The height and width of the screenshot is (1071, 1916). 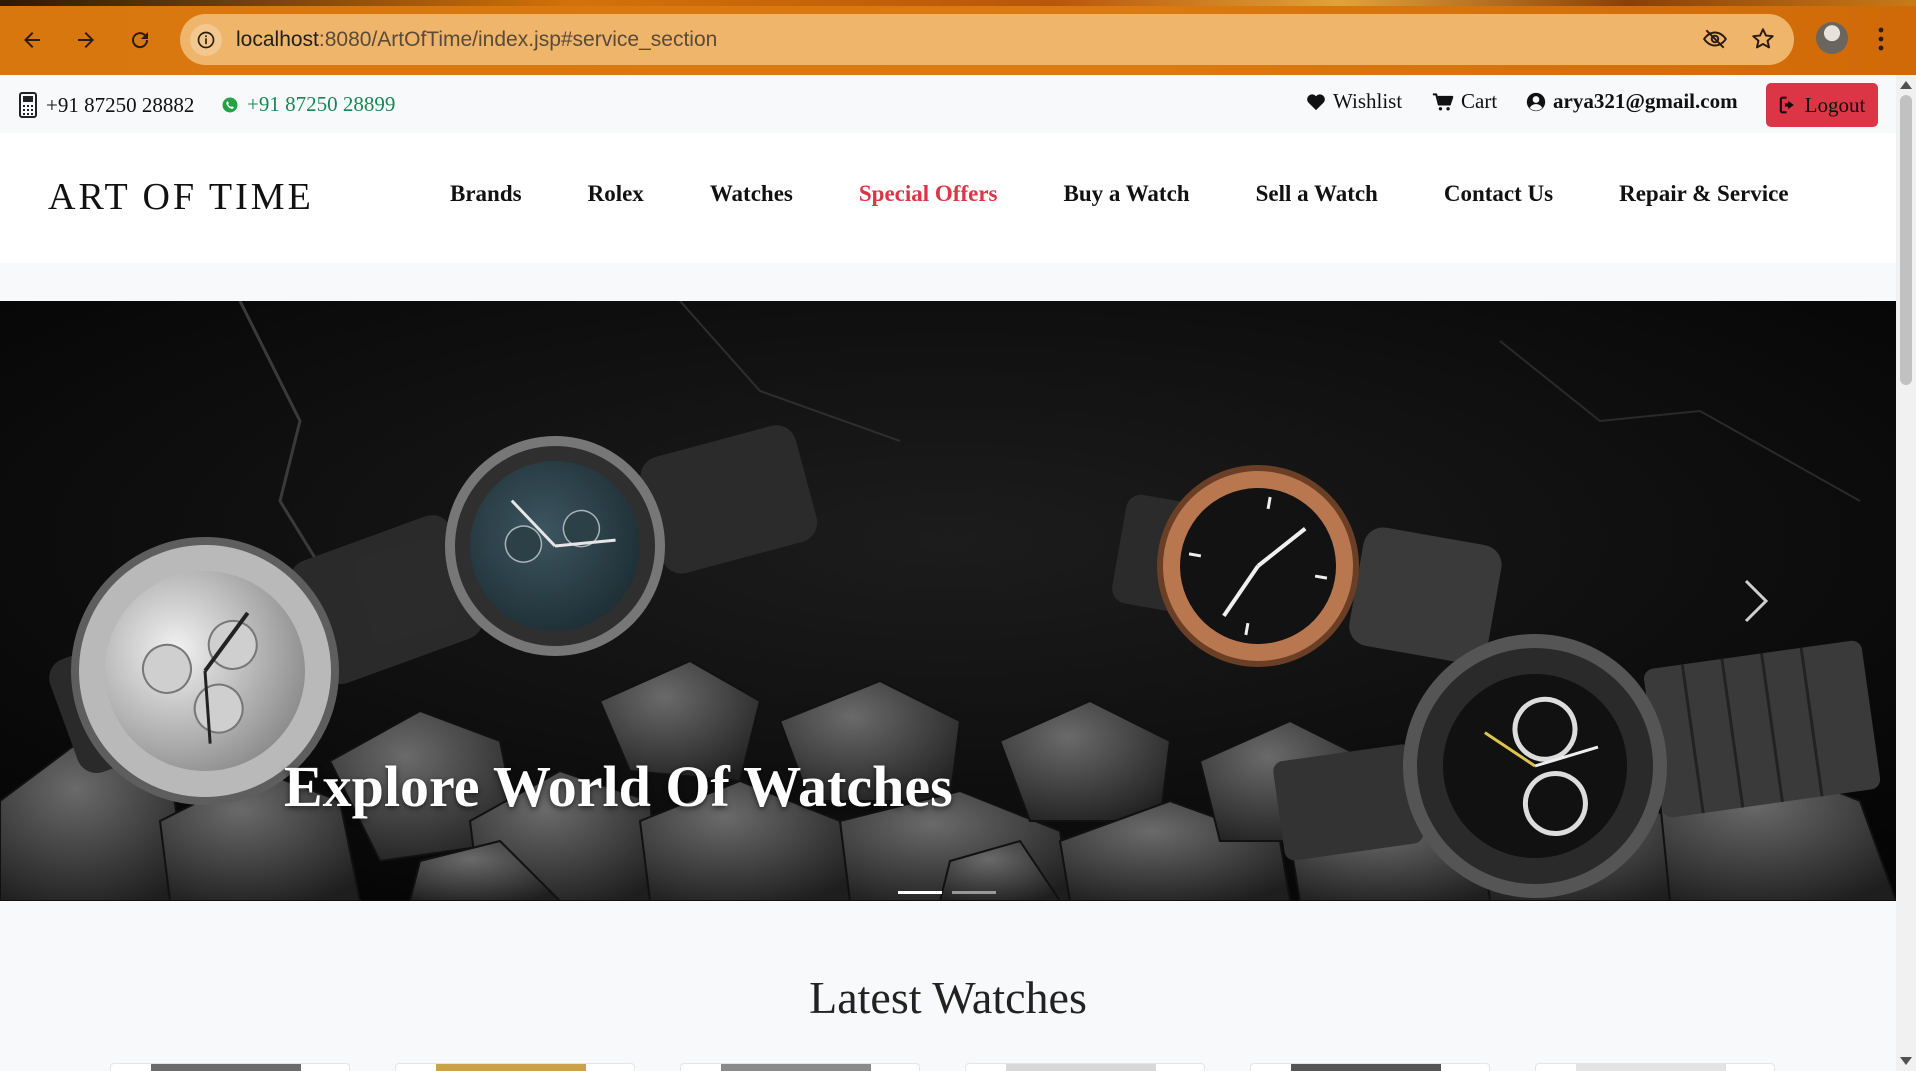 What do you see at coordinates (1703, 194) in the screenshot?
I see `nav-link-repair-service: Repair & Service` at bounding box center [1703, 194].